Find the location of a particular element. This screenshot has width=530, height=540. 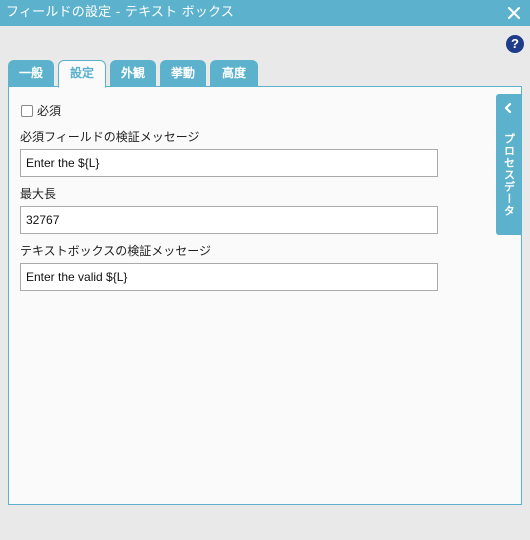

max-length-label: 最大長 is located at coordinates (38, 194).